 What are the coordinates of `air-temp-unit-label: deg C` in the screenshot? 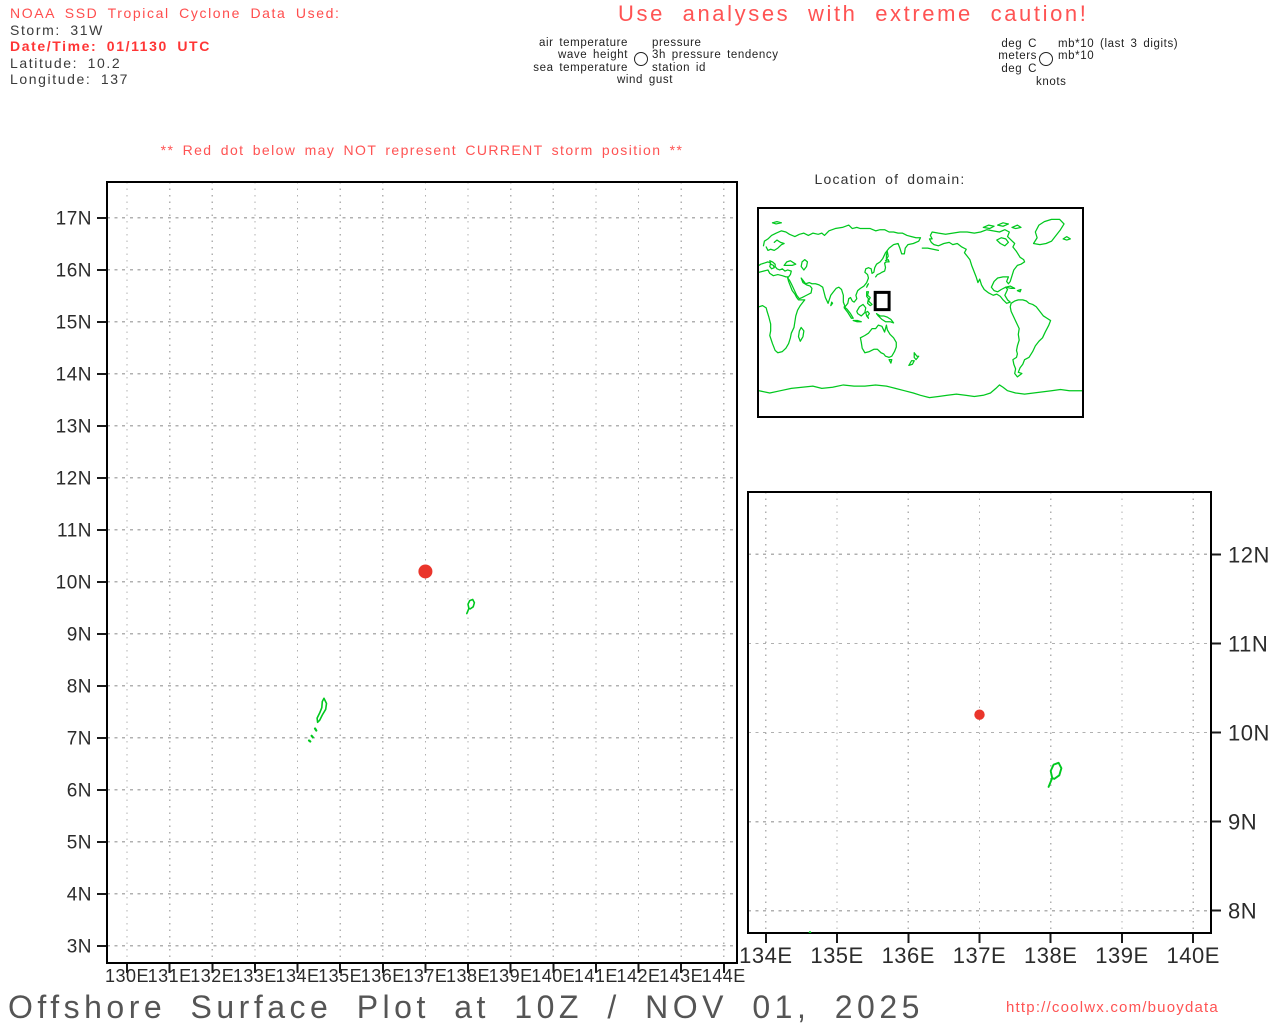 It's located at (1019, 44).